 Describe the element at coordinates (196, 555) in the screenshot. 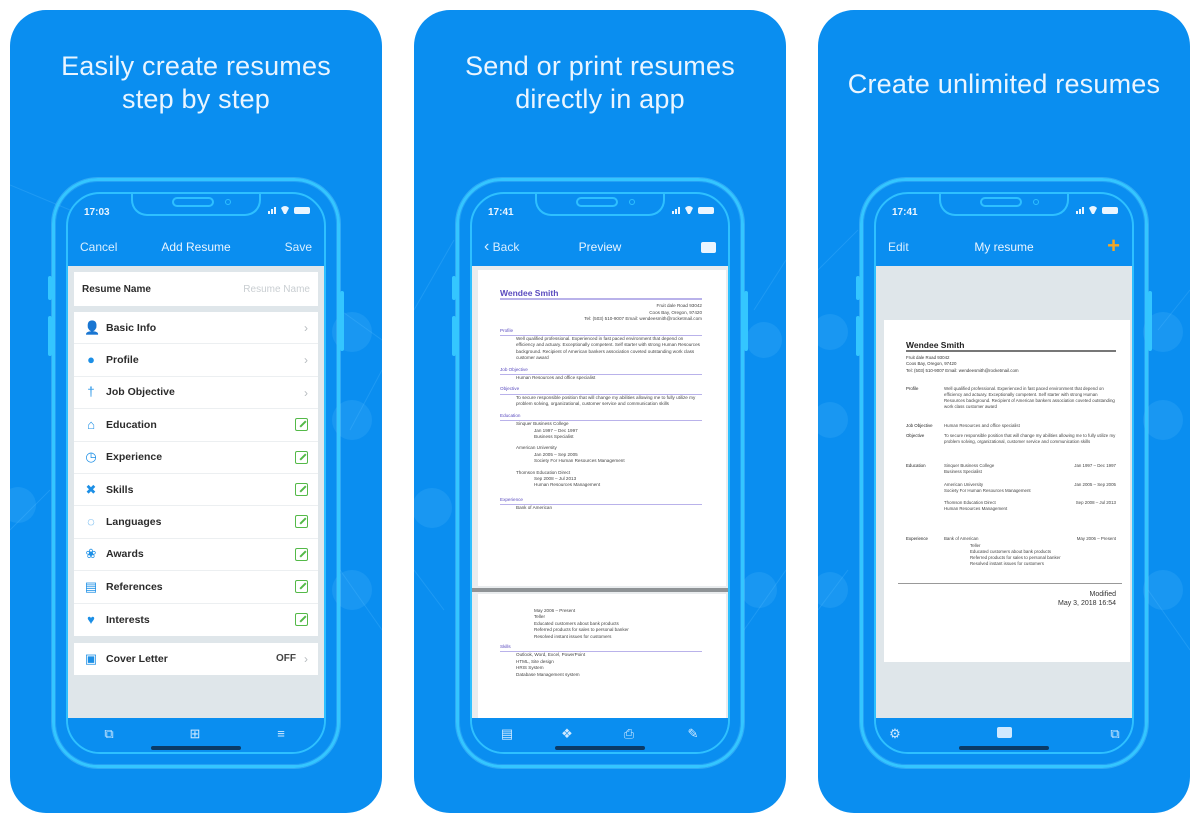

I see `section-row-awards: ❀ Awards` at that location.